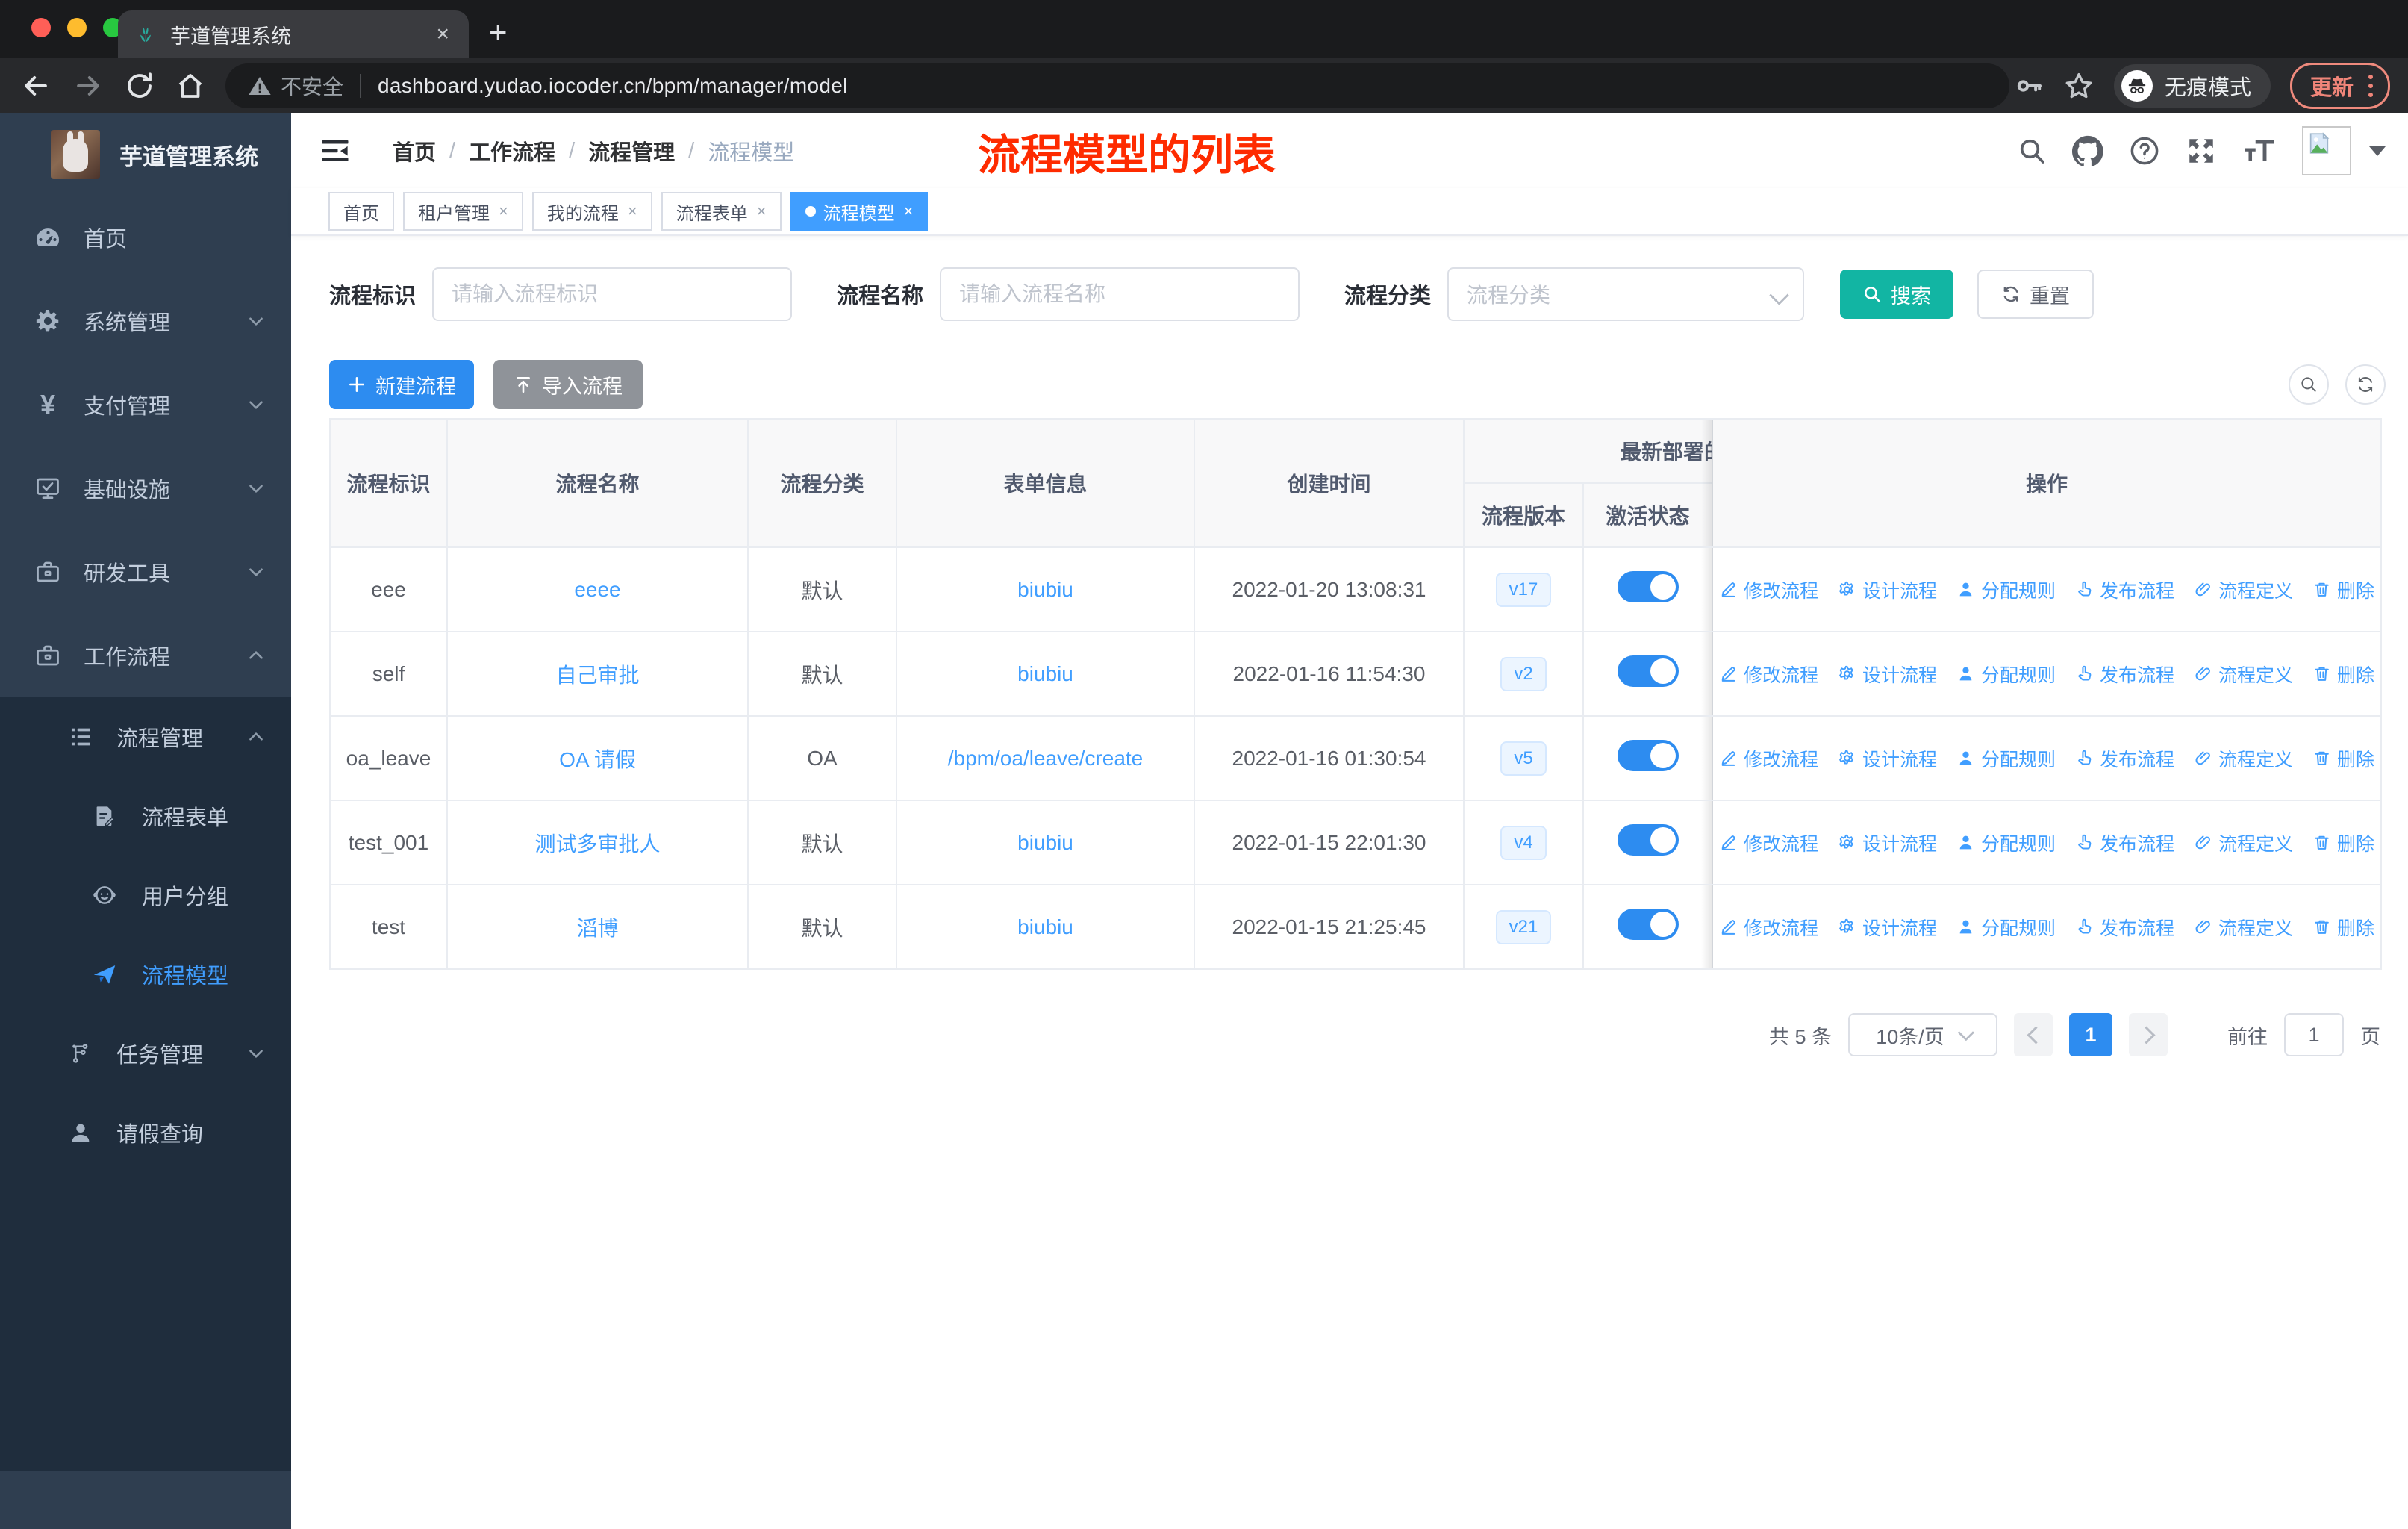  Describe the element at coordinates (442, 34) in the screenshot. I see `tab-close-icon: ×` at that location.